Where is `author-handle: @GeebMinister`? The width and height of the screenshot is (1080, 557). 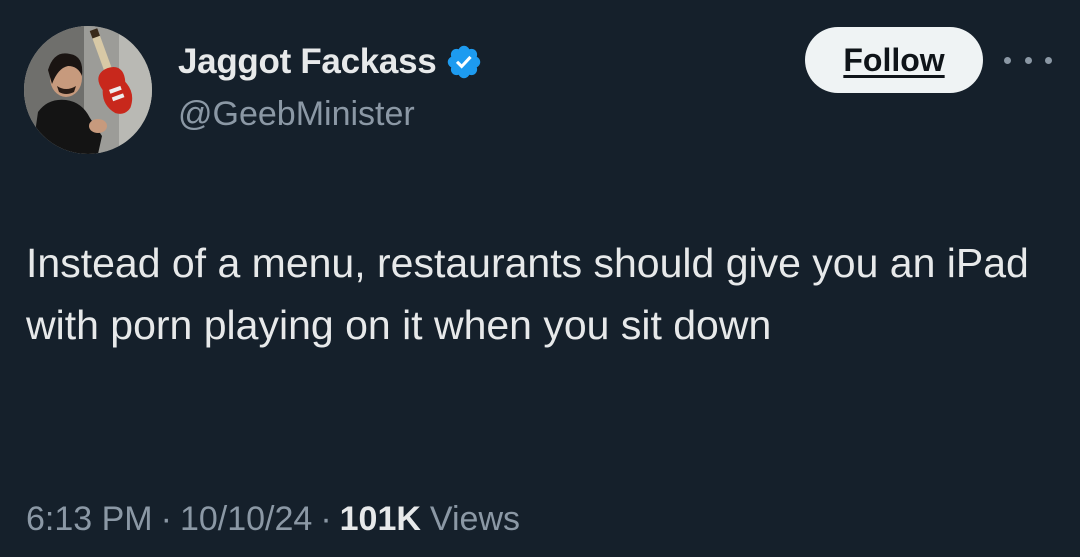 author-handle: @GeebMinister is located at coordinates (296, 114).